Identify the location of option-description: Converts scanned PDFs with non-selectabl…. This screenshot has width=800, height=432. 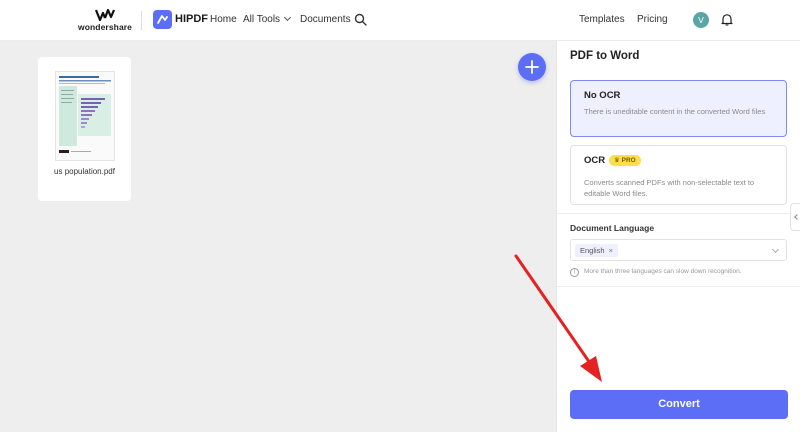
(669, 188).